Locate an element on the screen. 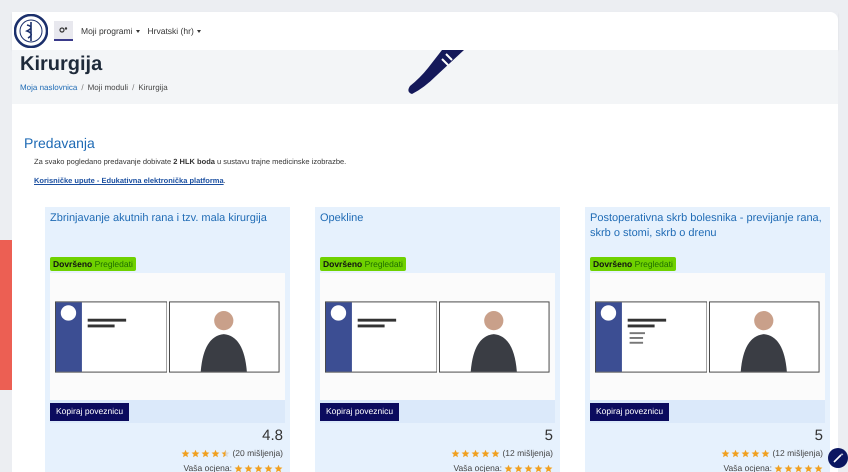  lecture-title: Zbrinjavanje akutnih rana i tzv. mala kirurgija is located at coordinates (167, 231).